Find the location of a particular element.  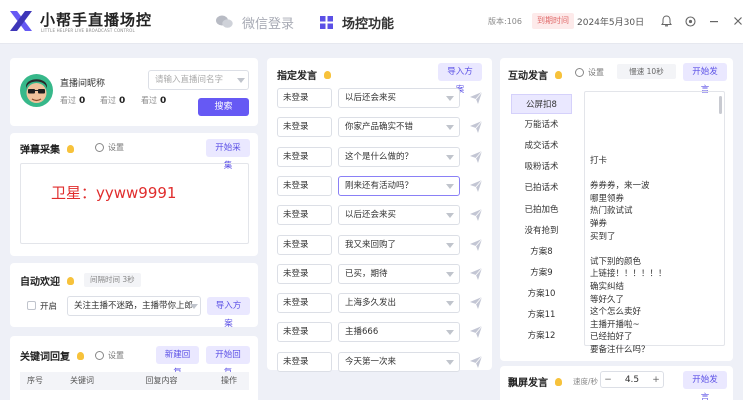

interactive-title: 互动发言 is located at coordinates (535, 74).